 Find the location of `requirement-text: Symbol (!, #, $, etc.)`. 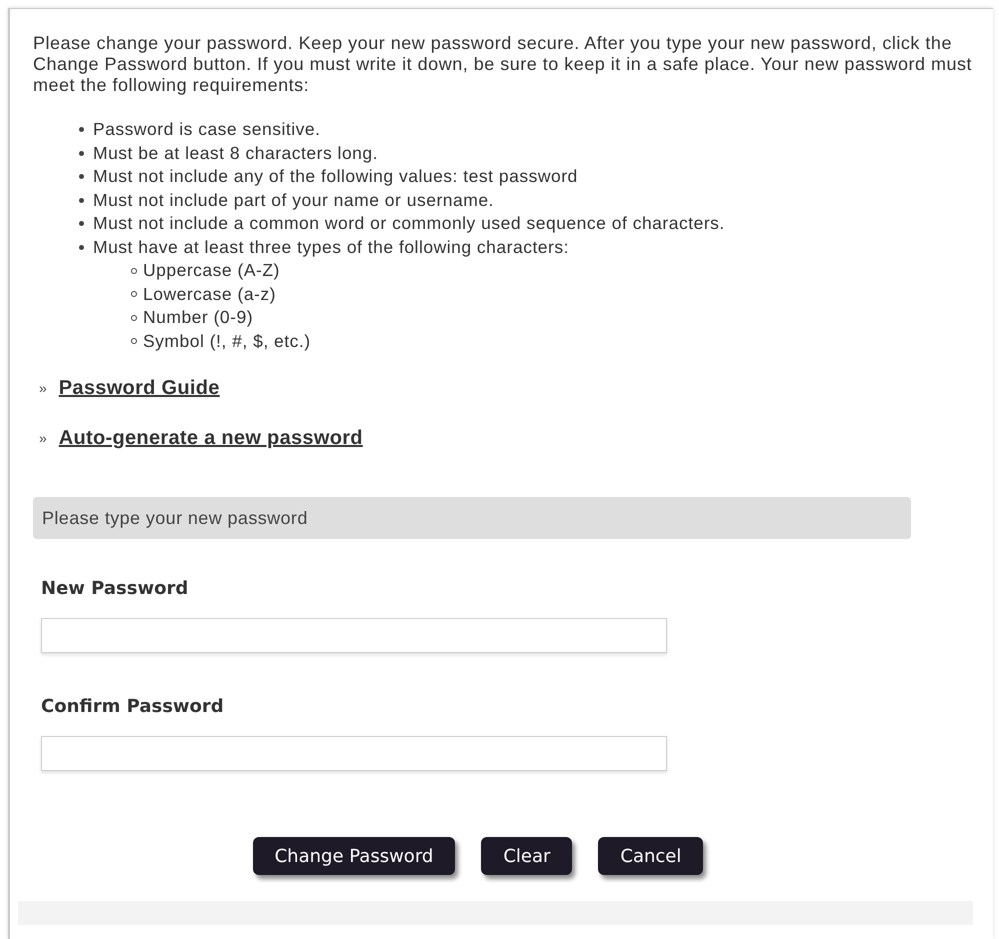

requirement-text: Symbol (!, #, $, etc.) is located at coordinates (227, 341).